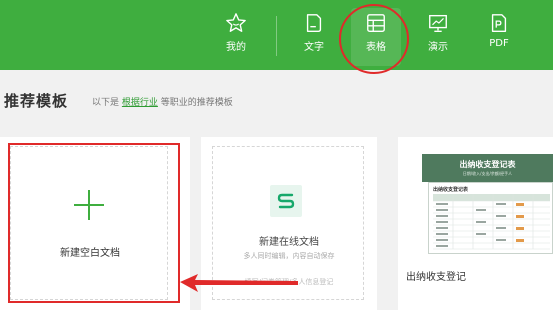 This screenshot has height=310, width=553. Describe the element at coordinates (314, 37) in the screenshot. I see `nav-writer-button: 文字` at that location.